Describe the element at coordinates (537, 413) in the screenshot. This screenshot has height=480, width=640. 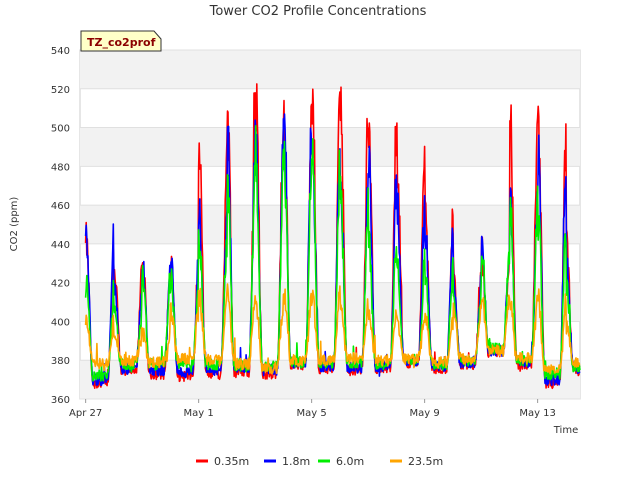
I see `x-tick-label: May 13` at that location.